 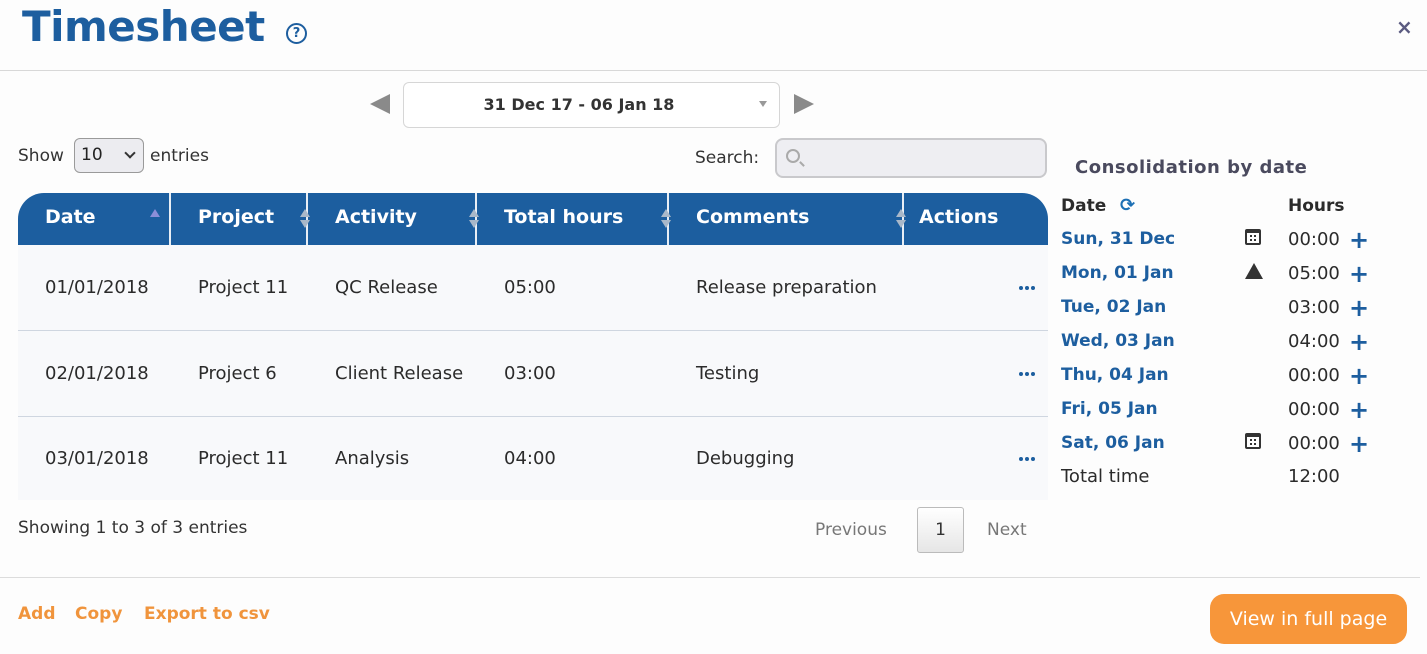 I want to click on column-header-total-hours: Total hours, so click(x=574, y=219).